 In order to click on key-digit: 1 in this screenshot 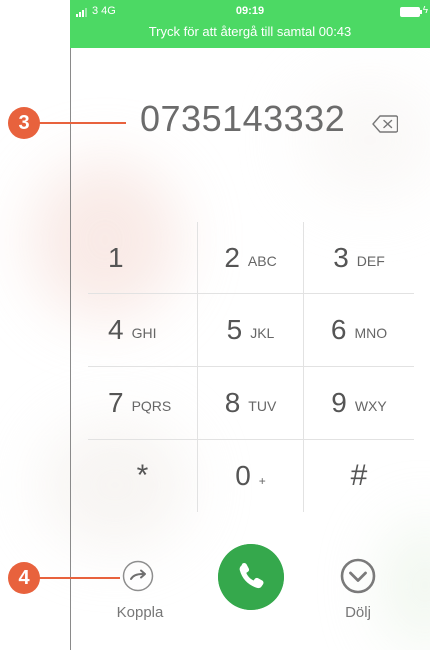, I will do `click(116, 257)`.